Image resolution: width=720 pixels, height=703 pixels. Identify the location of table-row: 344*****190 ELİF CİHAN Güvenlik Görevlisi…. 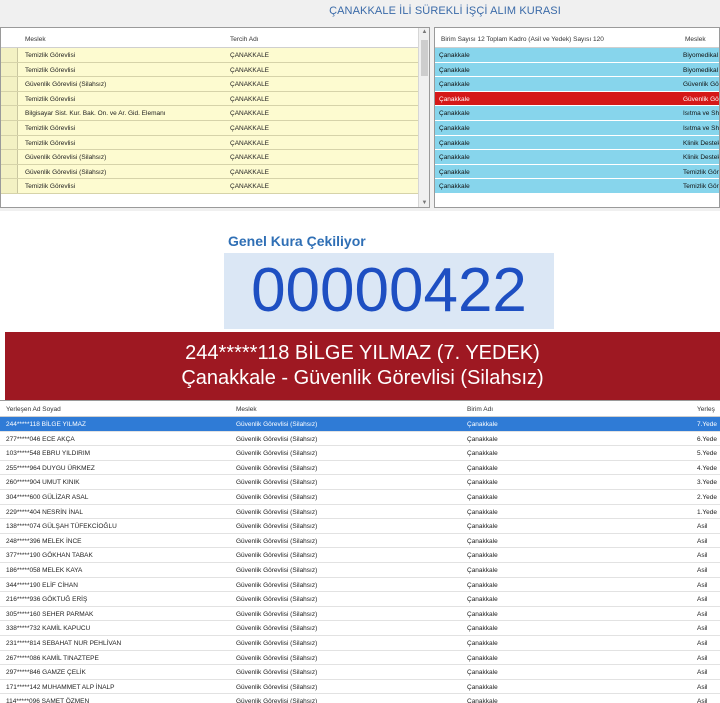
(360, 585).